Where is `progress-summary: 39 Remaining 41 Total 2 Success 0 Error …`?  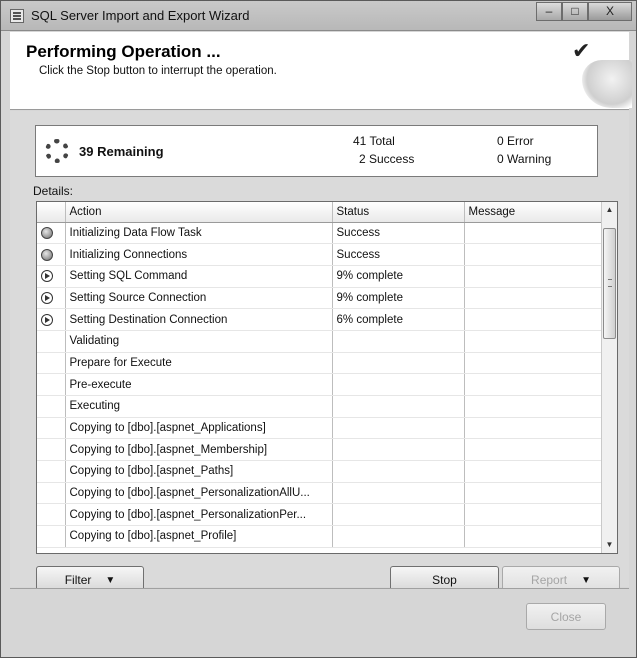 progress-summary: 39 Remaining 41 Total 2 Success 0 Error … is located at coordinates (316, 151).